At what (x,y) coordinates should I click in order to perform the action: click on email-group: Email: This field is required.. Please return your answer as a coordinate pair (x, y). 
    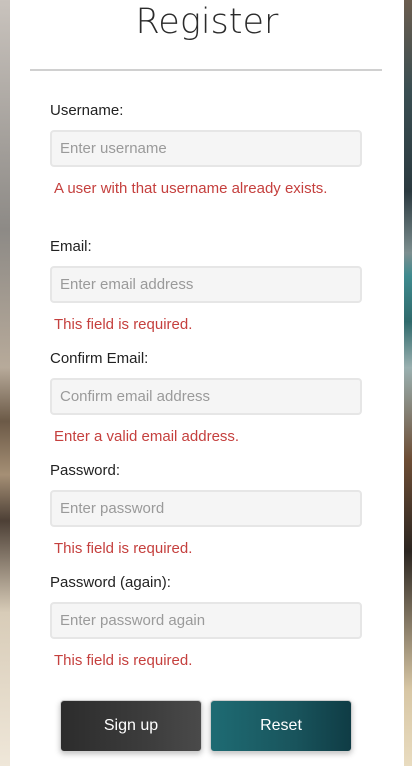
    Looking at the image, I should click on (206, 287).